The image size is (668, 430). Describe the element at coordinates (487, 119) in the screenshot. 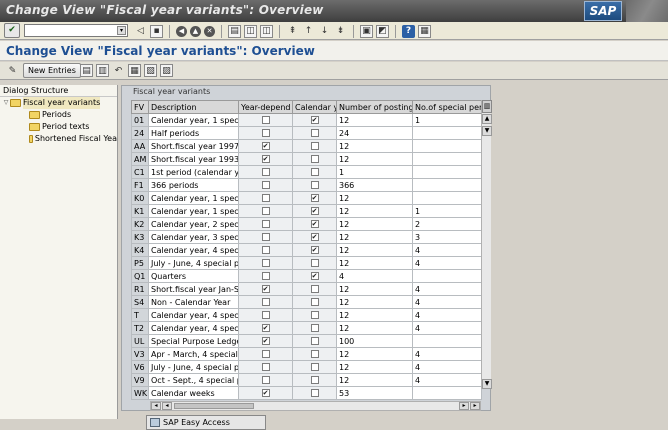

I see `scroll-up-icon: ▲` at that location.